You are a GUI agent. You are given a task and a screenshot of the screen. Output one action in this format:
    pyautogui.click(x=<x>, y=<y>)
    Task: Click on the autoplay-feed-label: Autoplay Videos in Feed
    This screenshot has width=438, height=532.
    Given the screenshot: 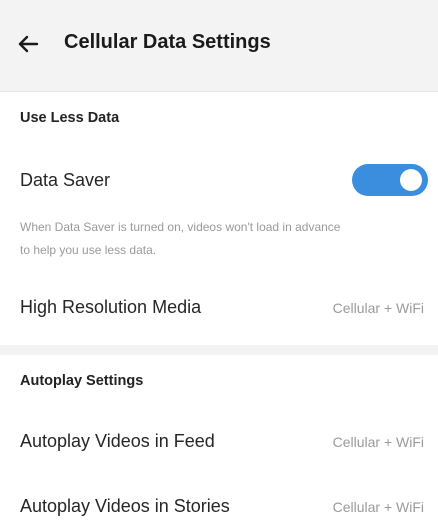 What is the action you would take?
    pyautogui.click(x=117, y=441)
    